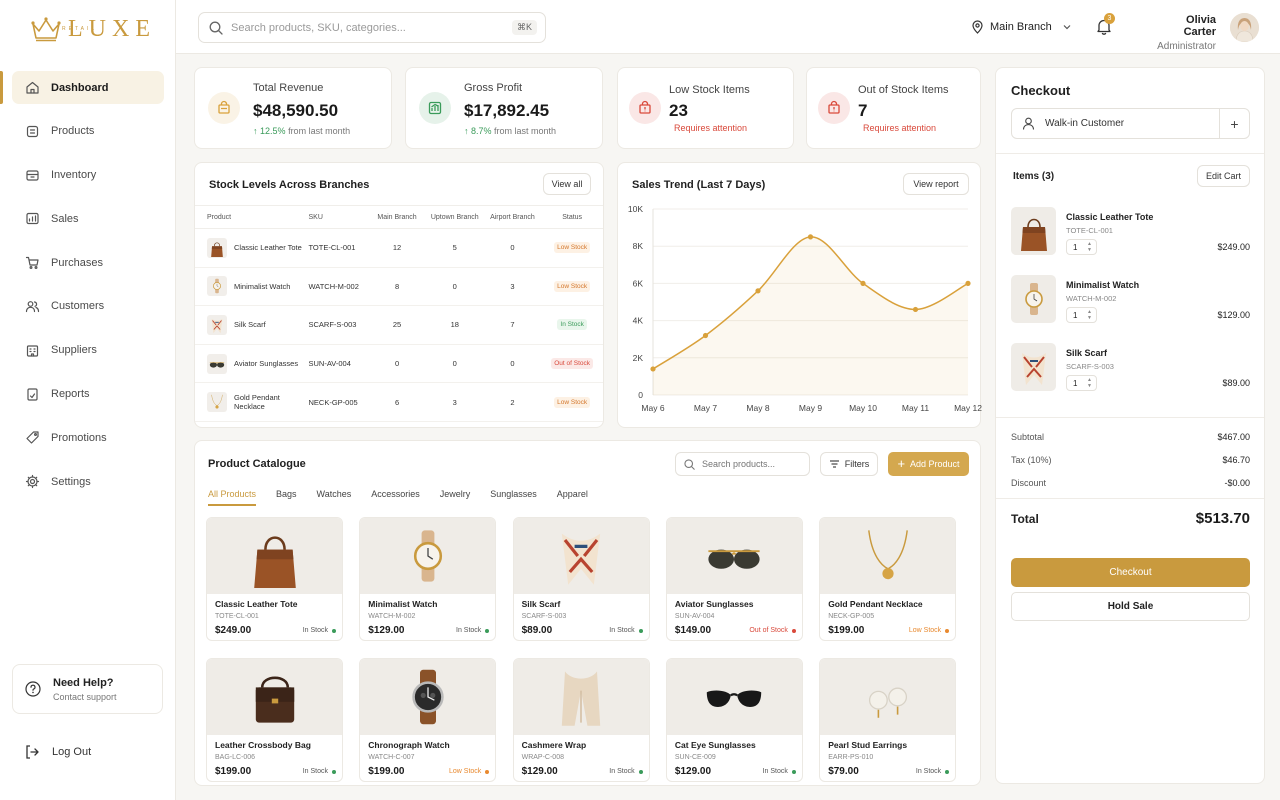 The width and height of the screenshot is (1280, 800). Describe the element at coordinates (1021, 27) in the screenshot. I see `branch-selector: Main Branch` at that location.